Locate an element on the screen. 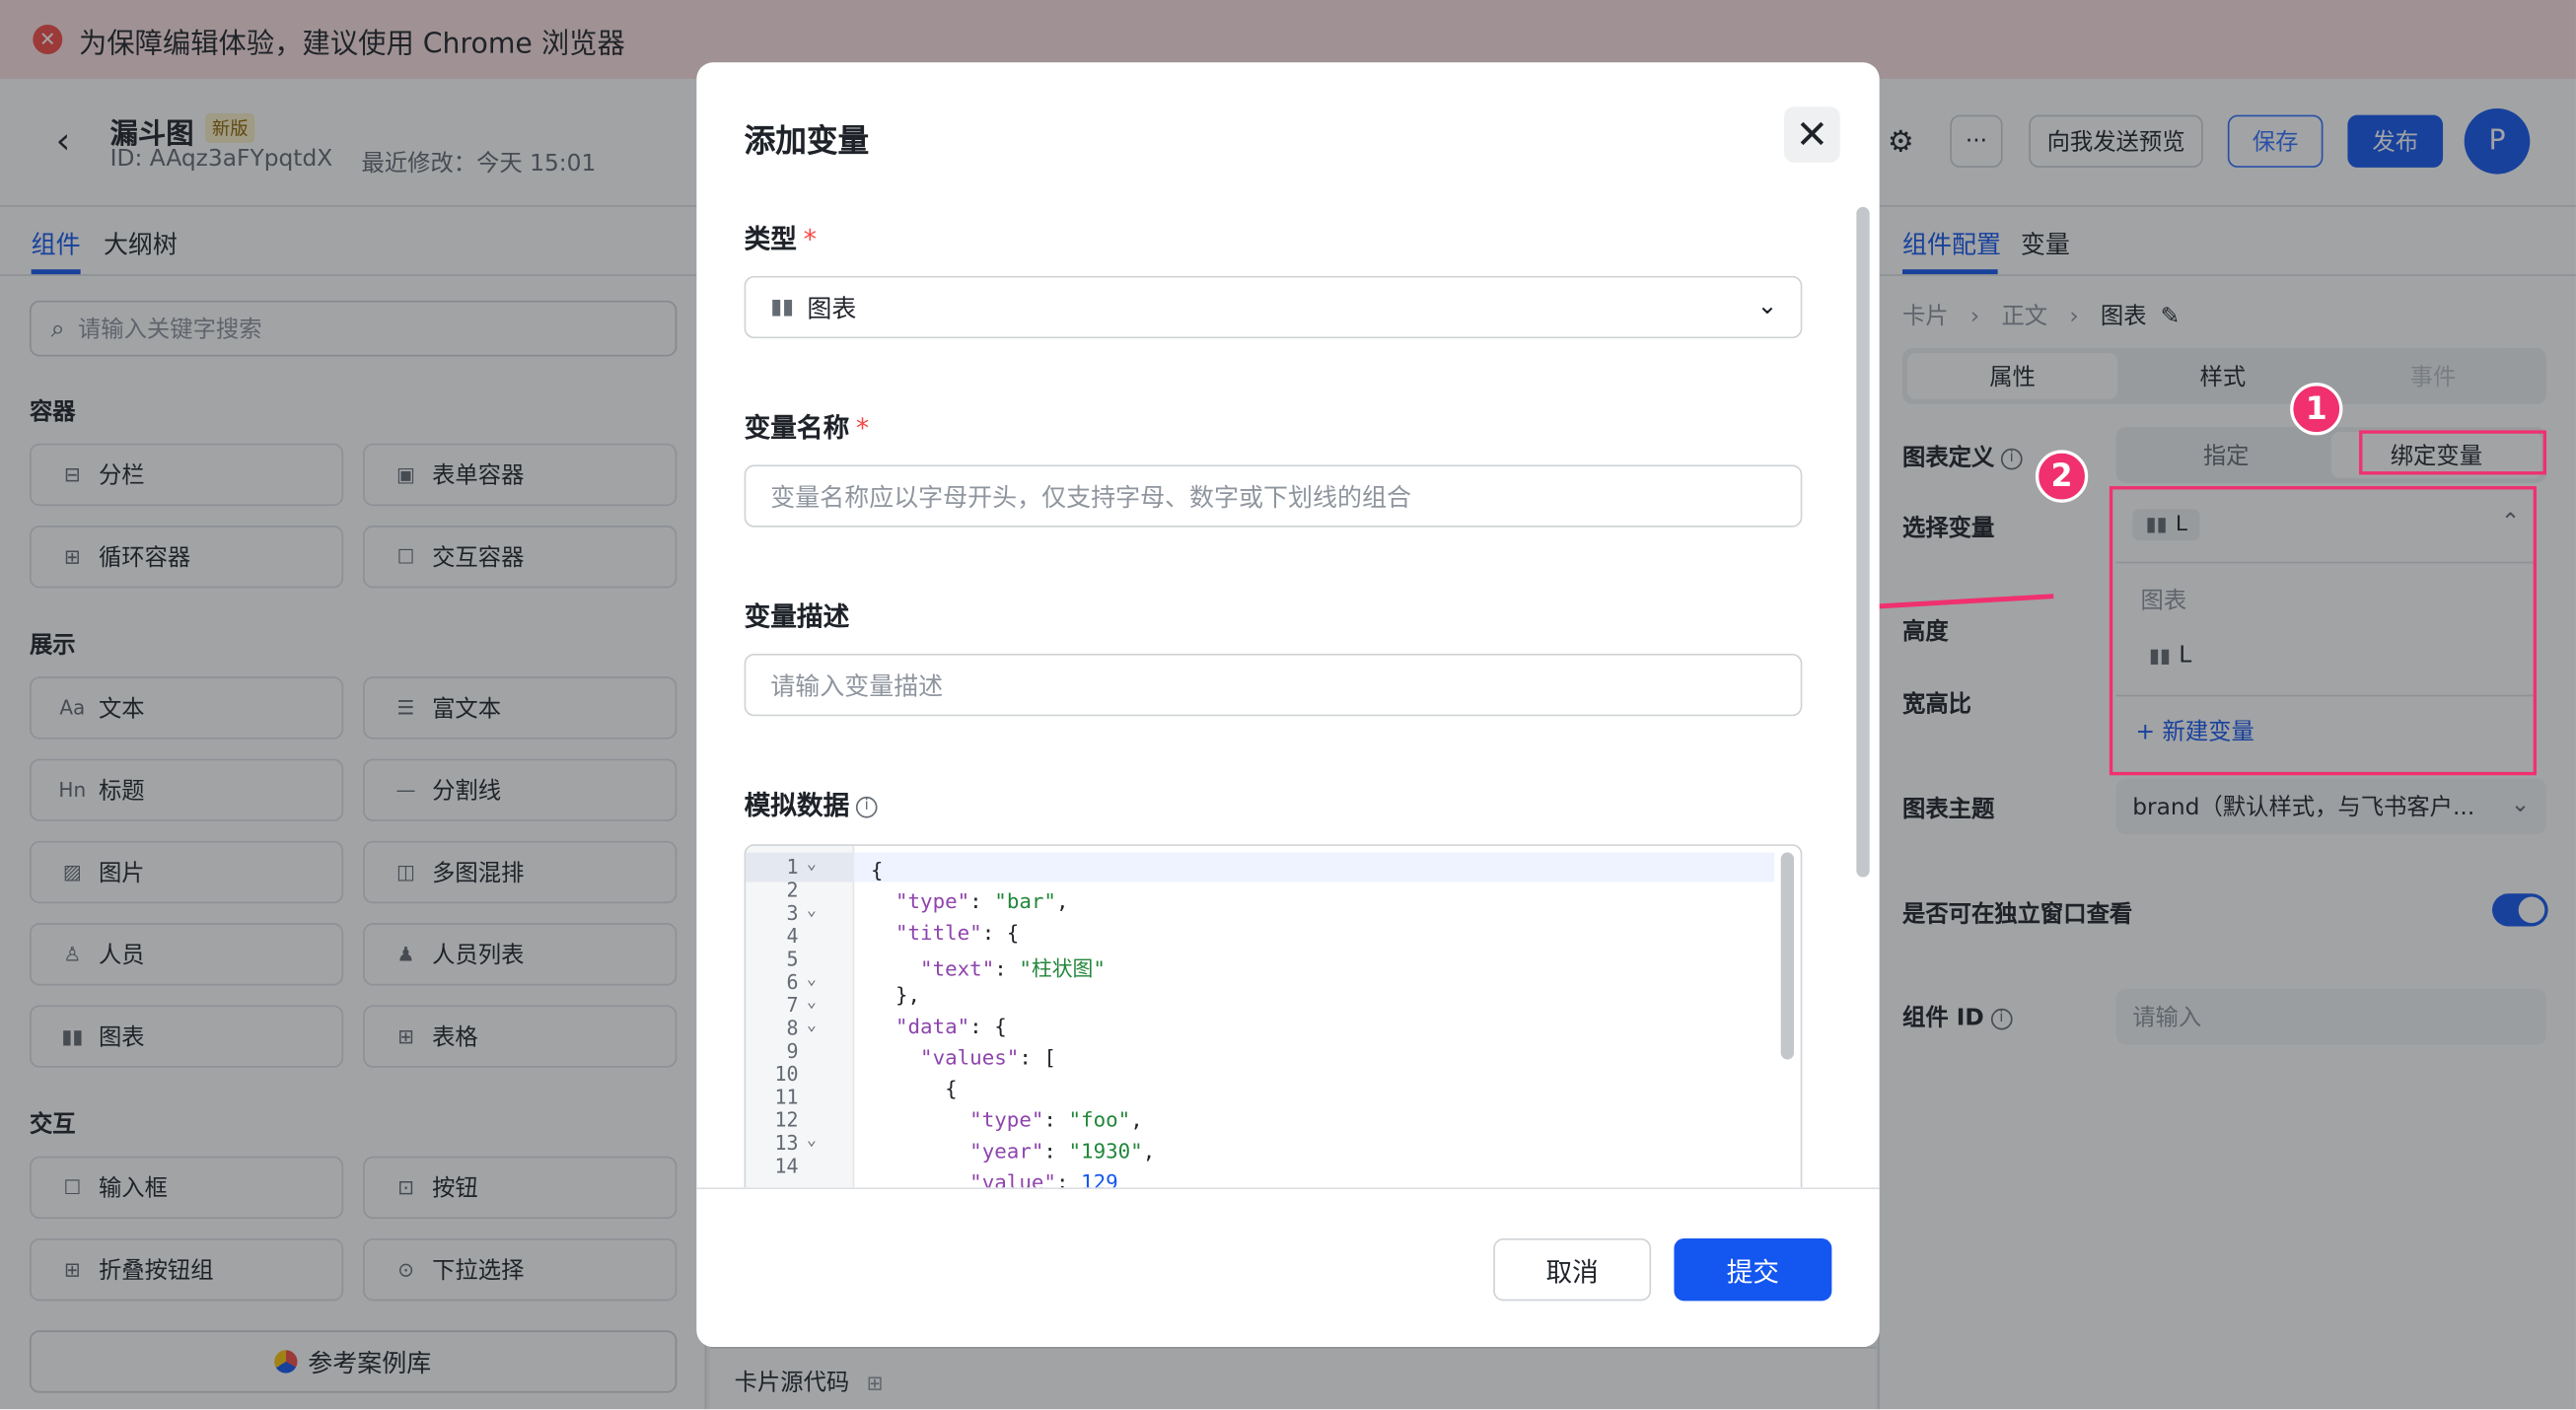  label-text: 模拟数据 is located at coordinates (797, 806).